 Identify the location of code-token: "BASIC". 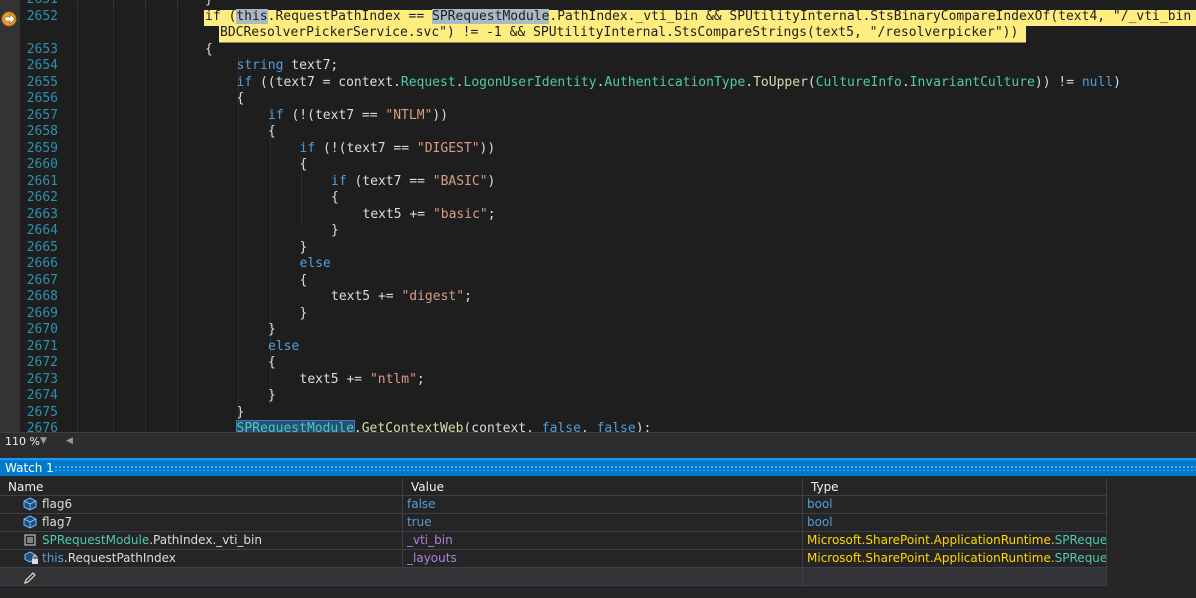
(460, 181).